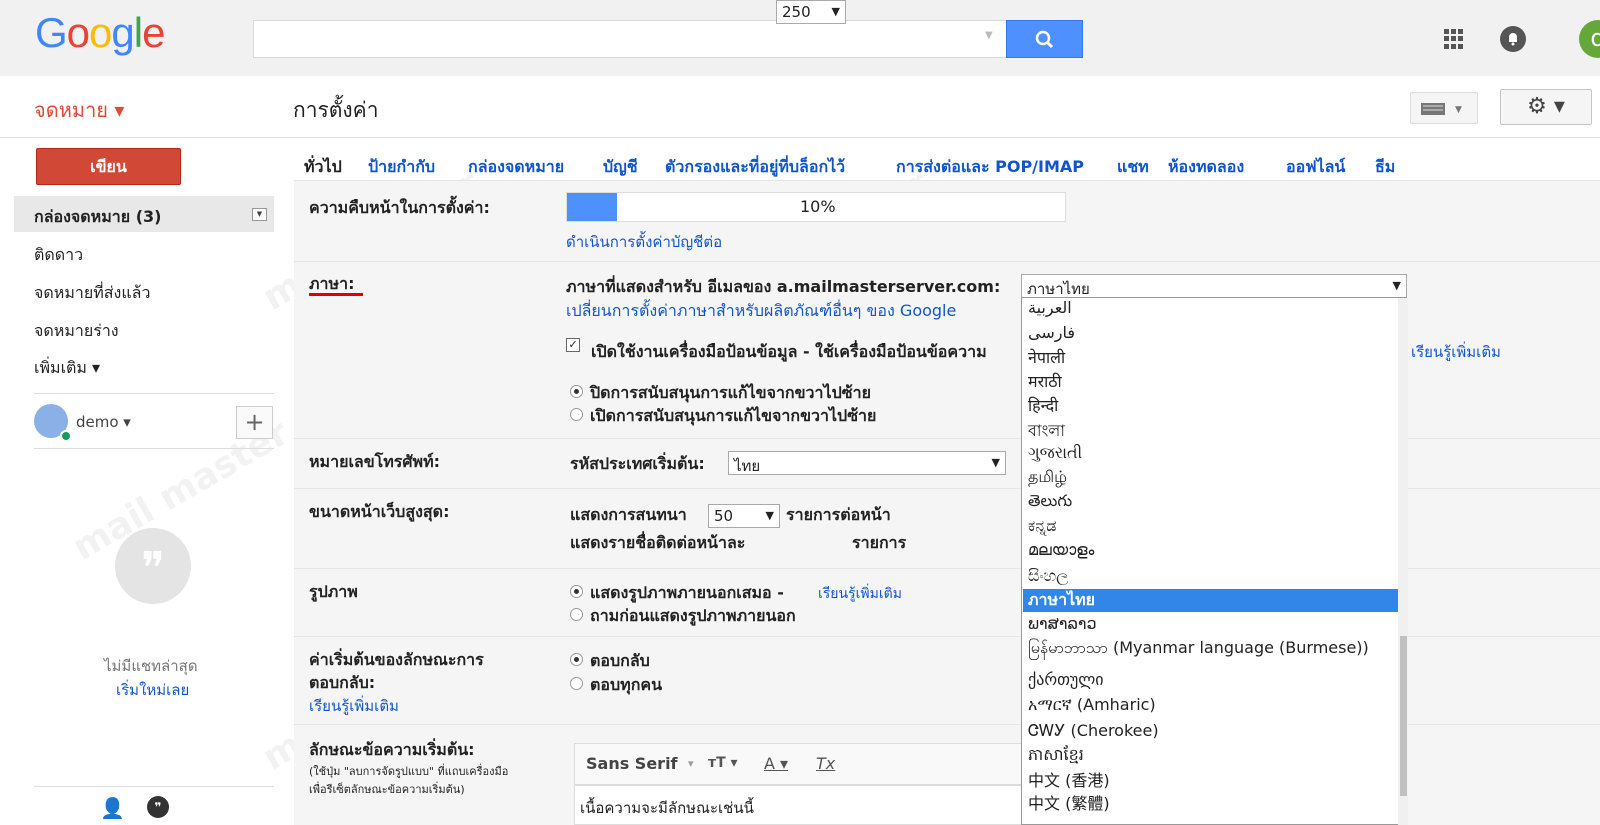 Image resolution: width=1600 pixels, height=825 pixels. I want to click on language-option: ᏣᎳᎩ (Cherokee), so click(1093, 731).